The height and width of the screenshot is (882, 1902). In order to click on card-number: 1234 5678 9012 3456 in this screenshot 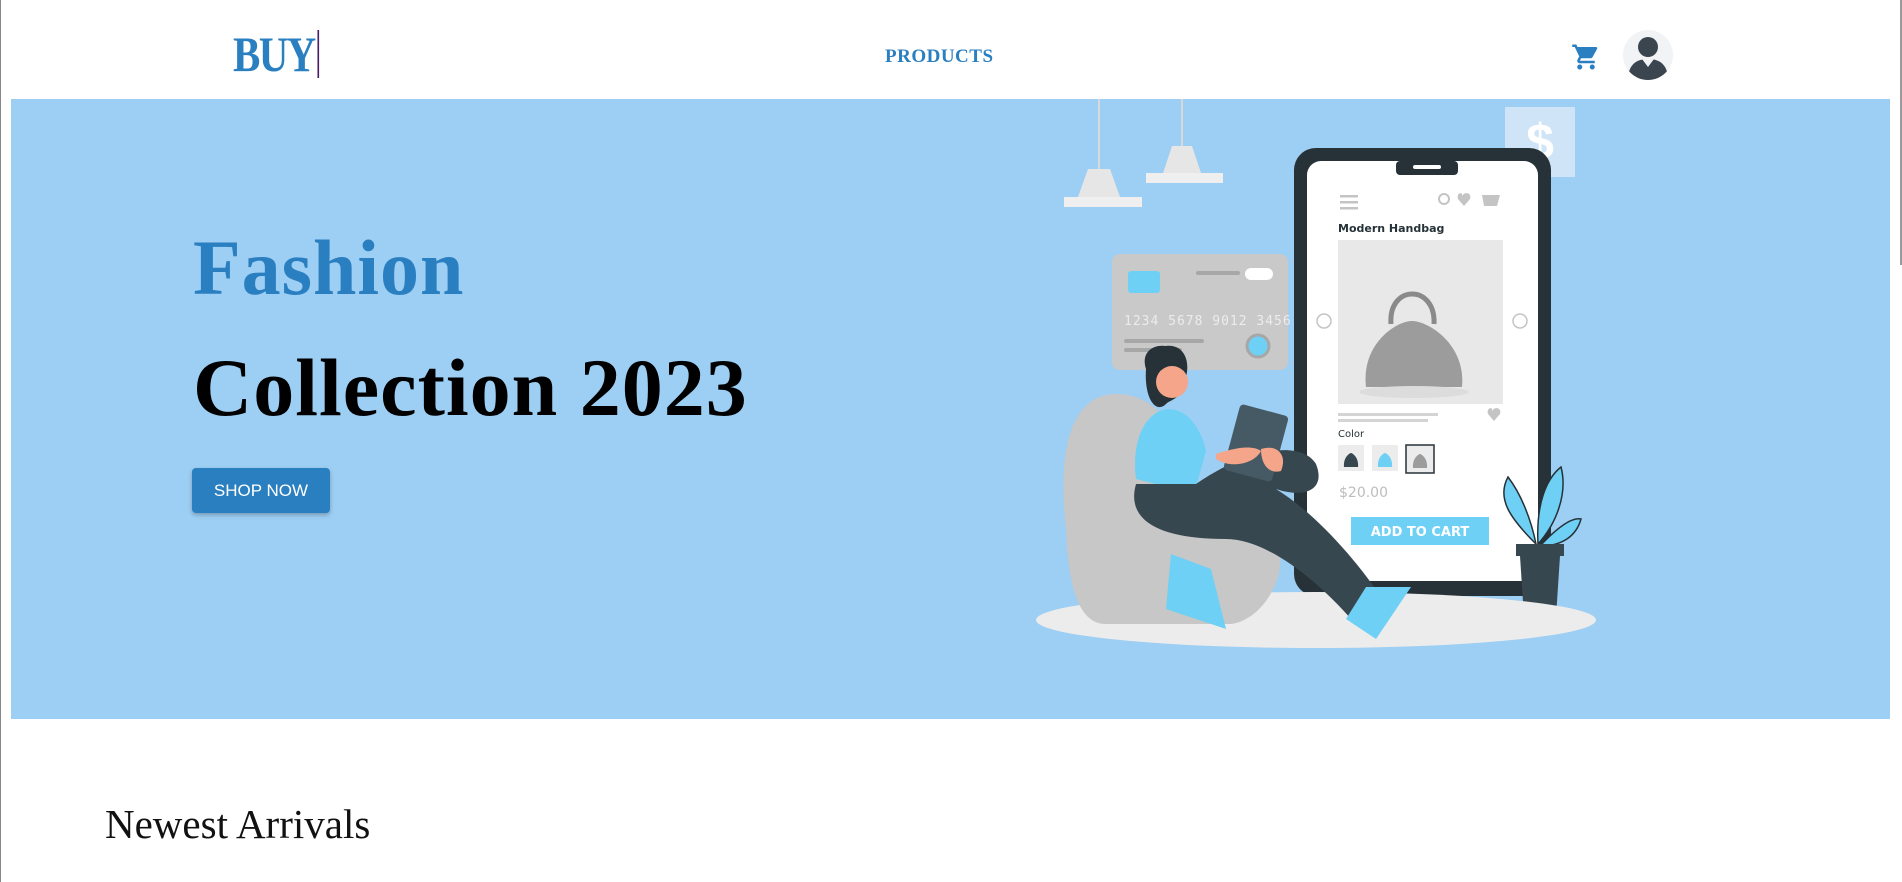, I will do `click(1208, 321)`.